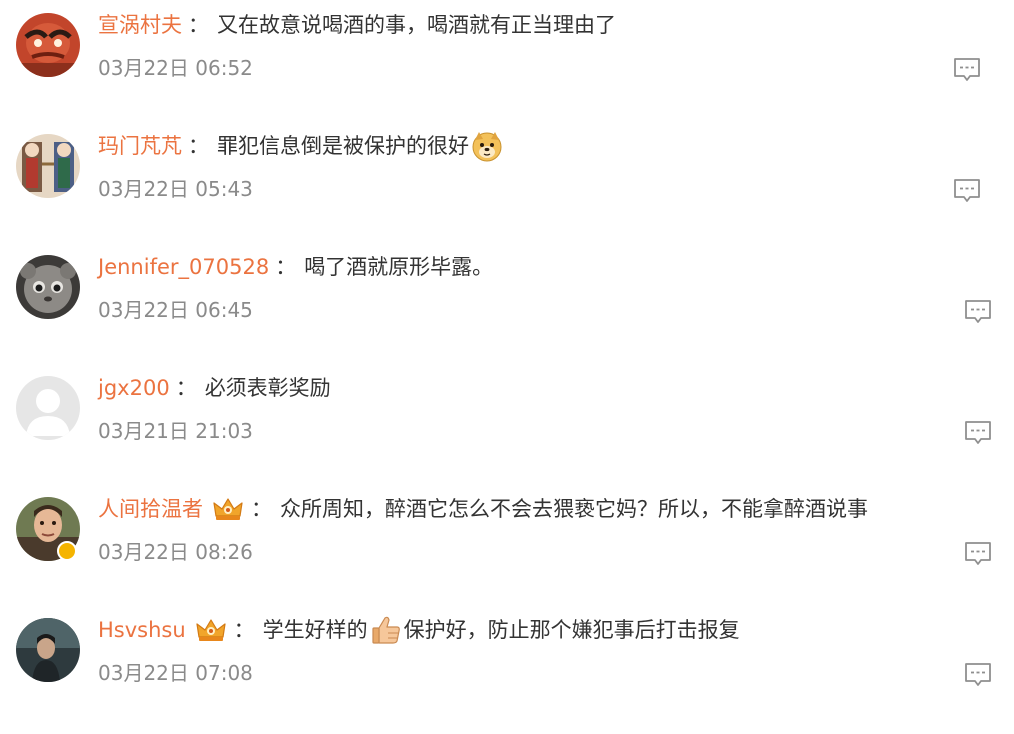 This screenshot has width=1014, height=734. I want to click on comment-timestamp: 03月22日 06:45, so click(175, 310).